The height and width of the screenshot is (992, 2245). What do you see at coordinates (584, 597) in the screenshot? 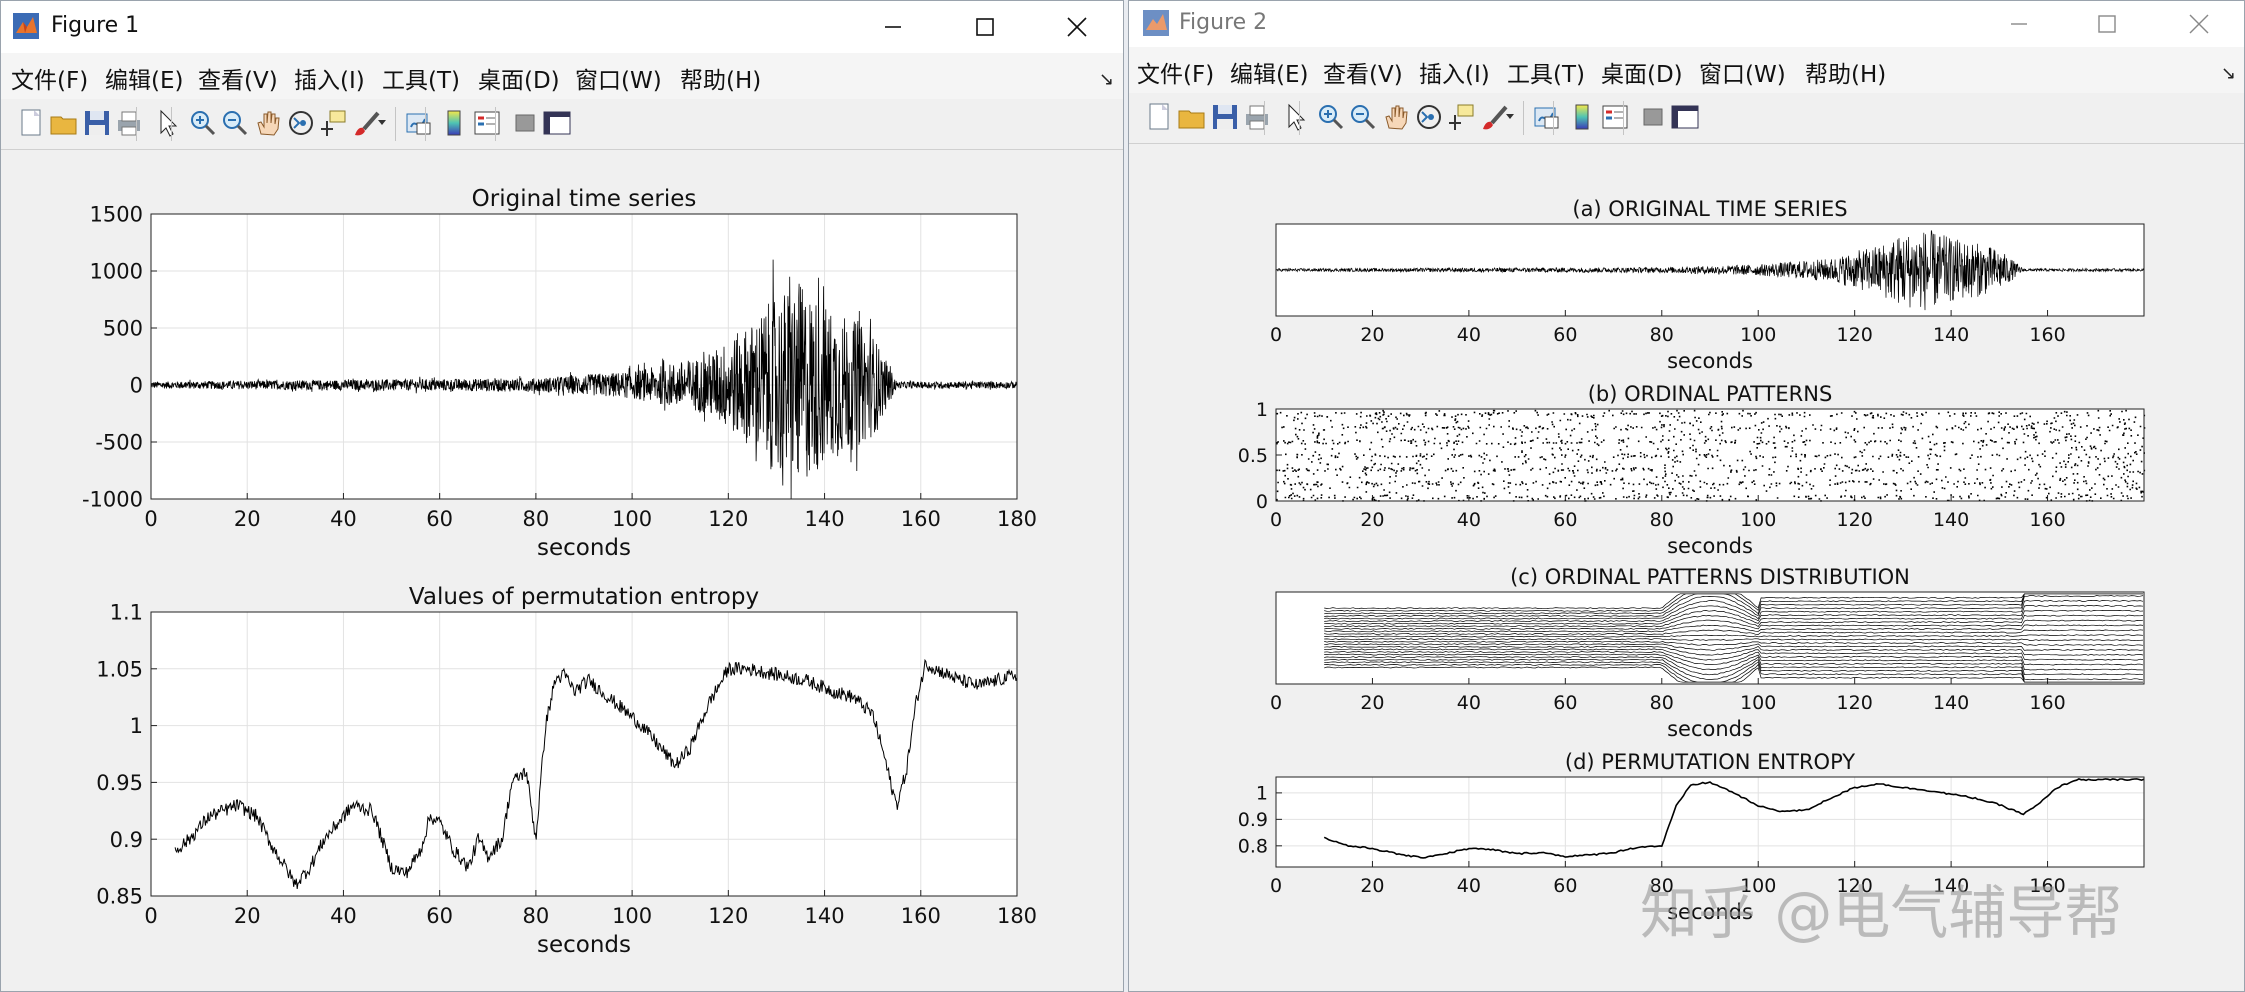
I see `axes-title: Values of permutation entropy` at bounding box center [584, 597].